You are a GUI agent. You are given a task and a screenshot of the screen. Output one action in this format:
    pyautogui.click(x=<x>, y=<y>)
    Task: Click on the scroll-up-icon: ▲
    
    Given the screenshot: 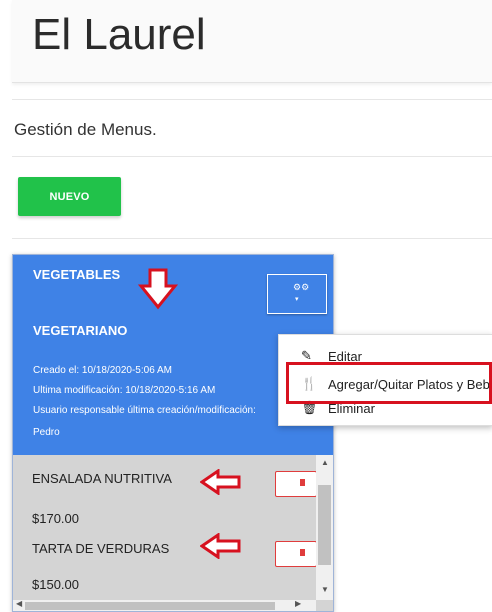 What is the action you would take?
    pyautogui.click(x=325, y=462)
    